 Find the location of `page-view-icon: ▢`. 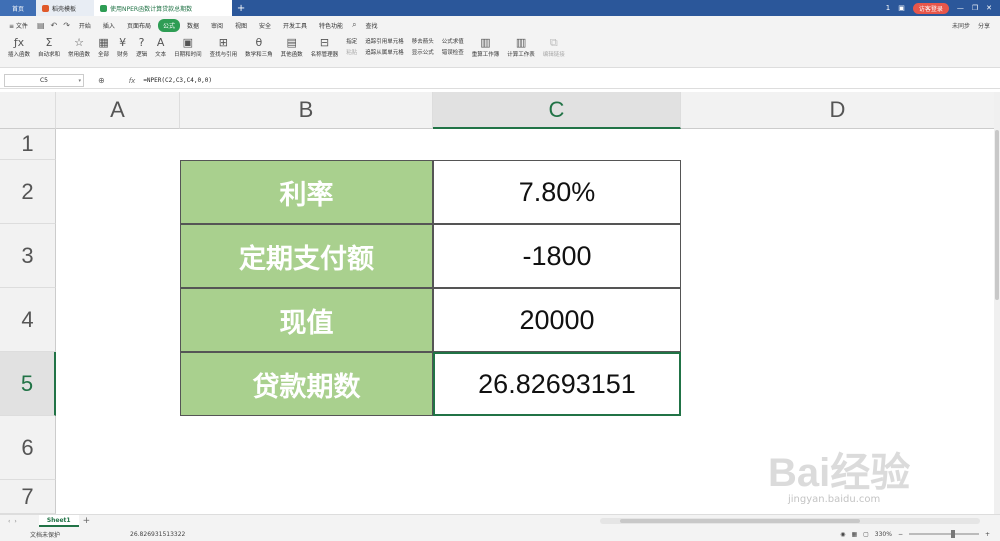

page-view-icon: ▢ is located at coordinates (866, 534).